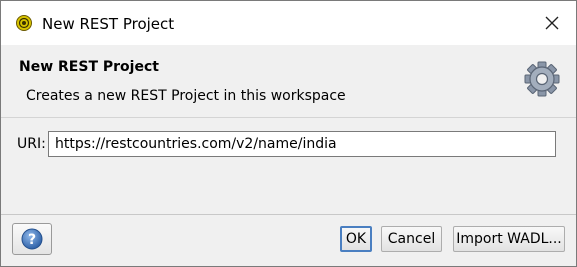 This screenshot has width=577, height=267. I want to click on ok-button: OK, so click(356, 239).